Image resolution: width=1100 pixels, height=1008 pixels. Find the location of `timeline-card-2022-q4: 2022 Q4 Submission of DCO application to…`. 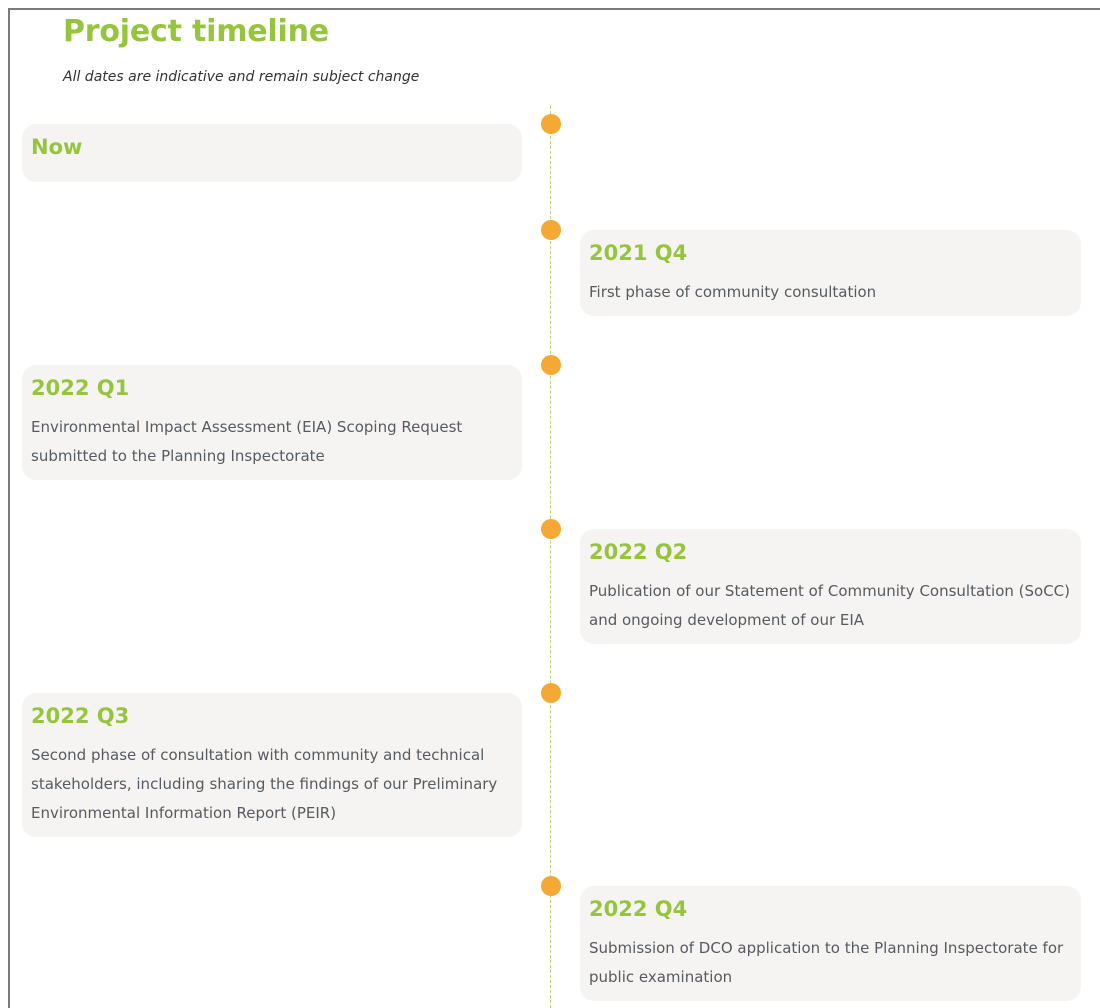

timeline-card-2022-q4: 2022 Q4 Submission of DCO application to… is located at coordinates (830, 943).